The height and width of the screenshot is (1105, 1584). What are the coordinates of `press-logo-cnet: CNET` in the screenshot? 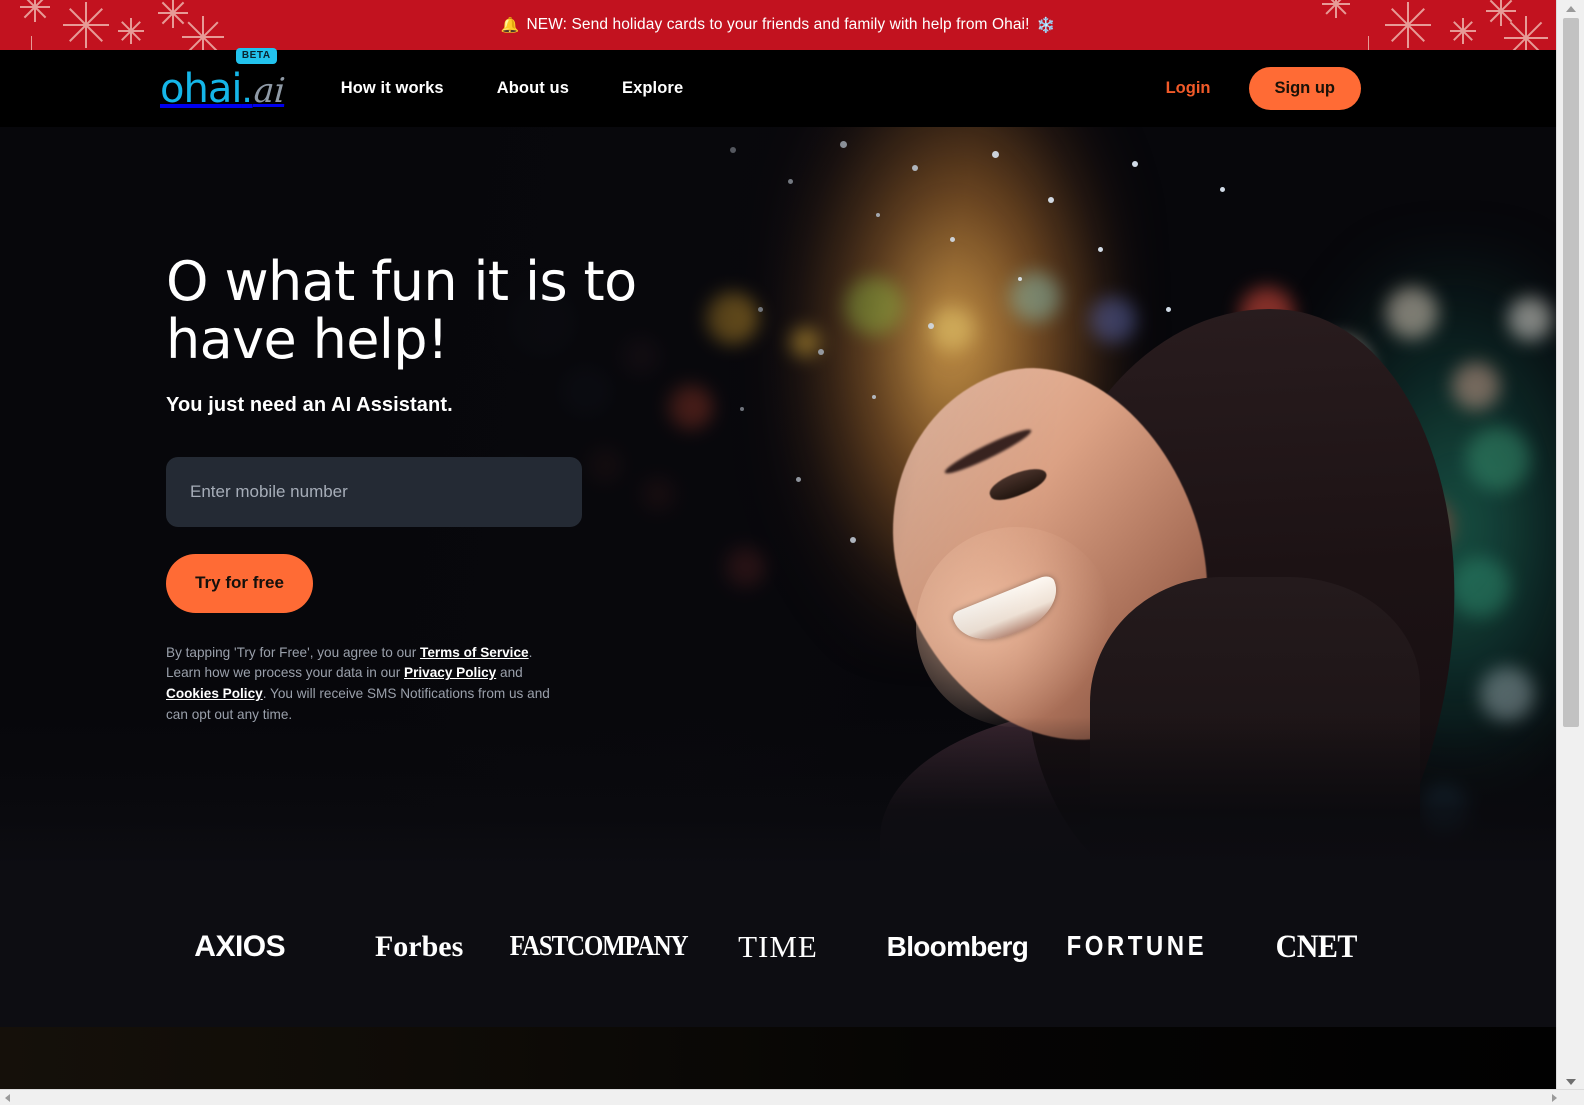 It's located at (1316, 946).